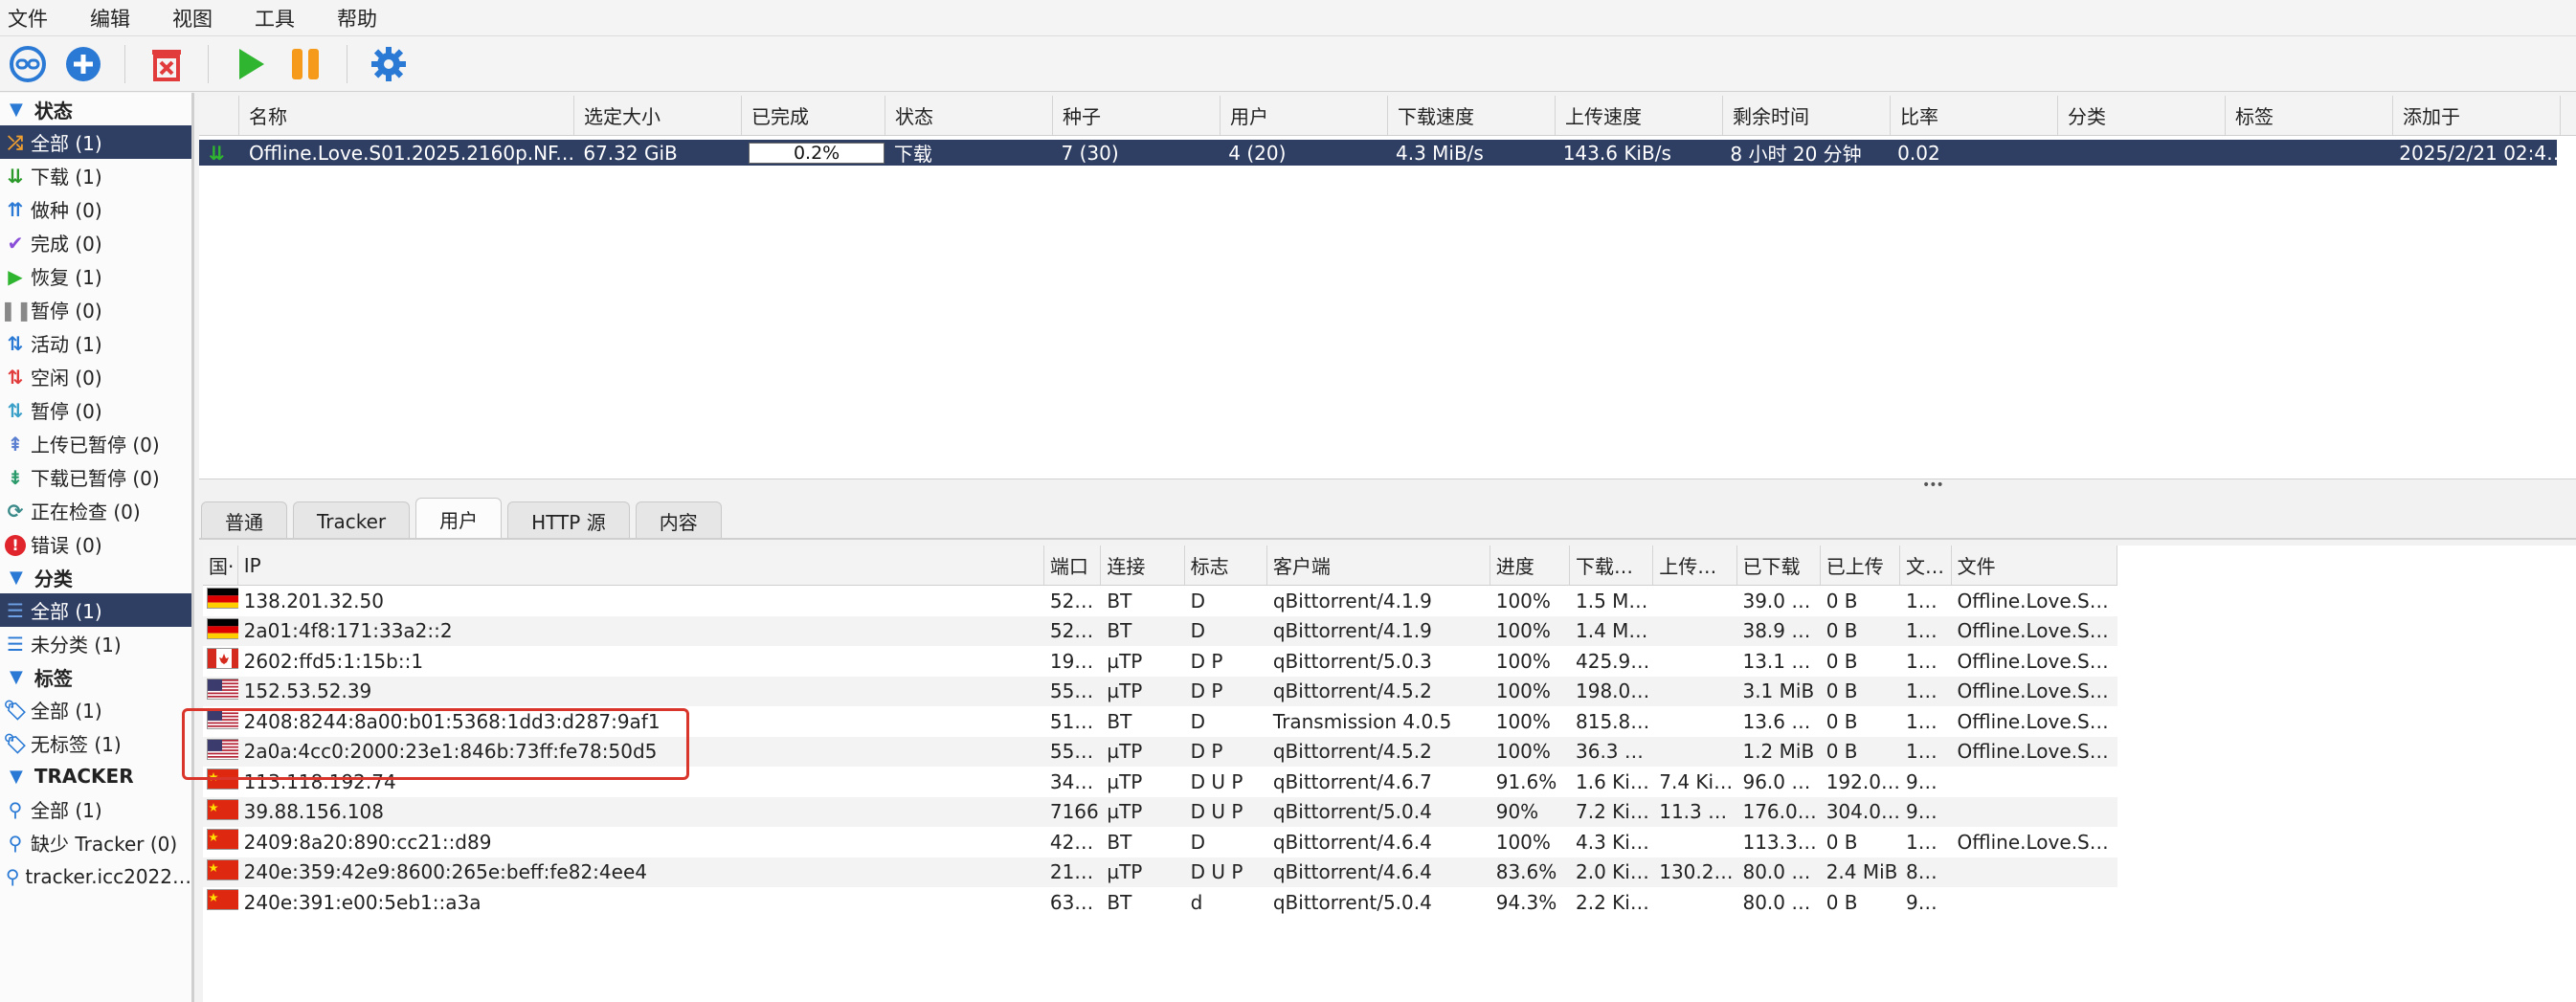 The height and width of the screenshot is (1002, 2576). Describe the element at coordinates (1640, 115) in the screenshot. I see `column-header-up-speed: 上传速度` at that location.